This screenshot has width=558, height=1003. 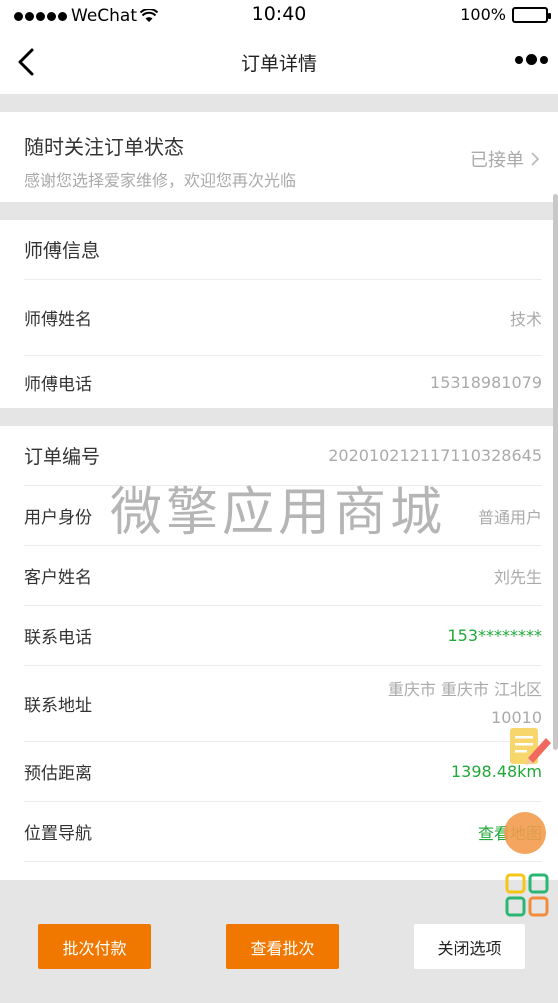 What do you see at coordinates (58, 320) in the screenshot?
I see `master-name-label: 师傅姓名` at bounding box center [58, 320].